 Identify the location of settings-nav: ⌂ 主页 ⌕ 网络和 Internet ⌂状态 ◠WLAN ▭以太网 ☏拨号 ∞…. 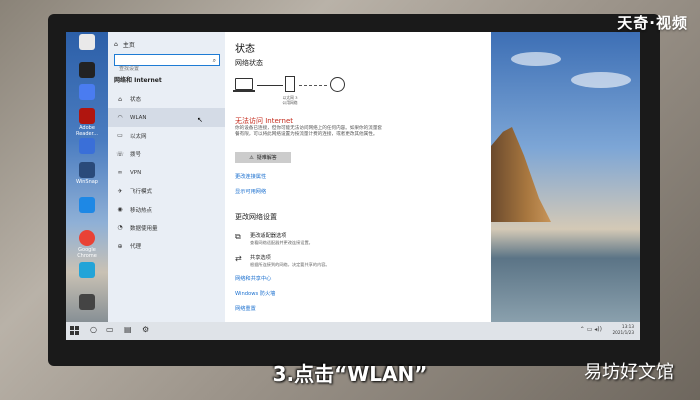
(166, 177).